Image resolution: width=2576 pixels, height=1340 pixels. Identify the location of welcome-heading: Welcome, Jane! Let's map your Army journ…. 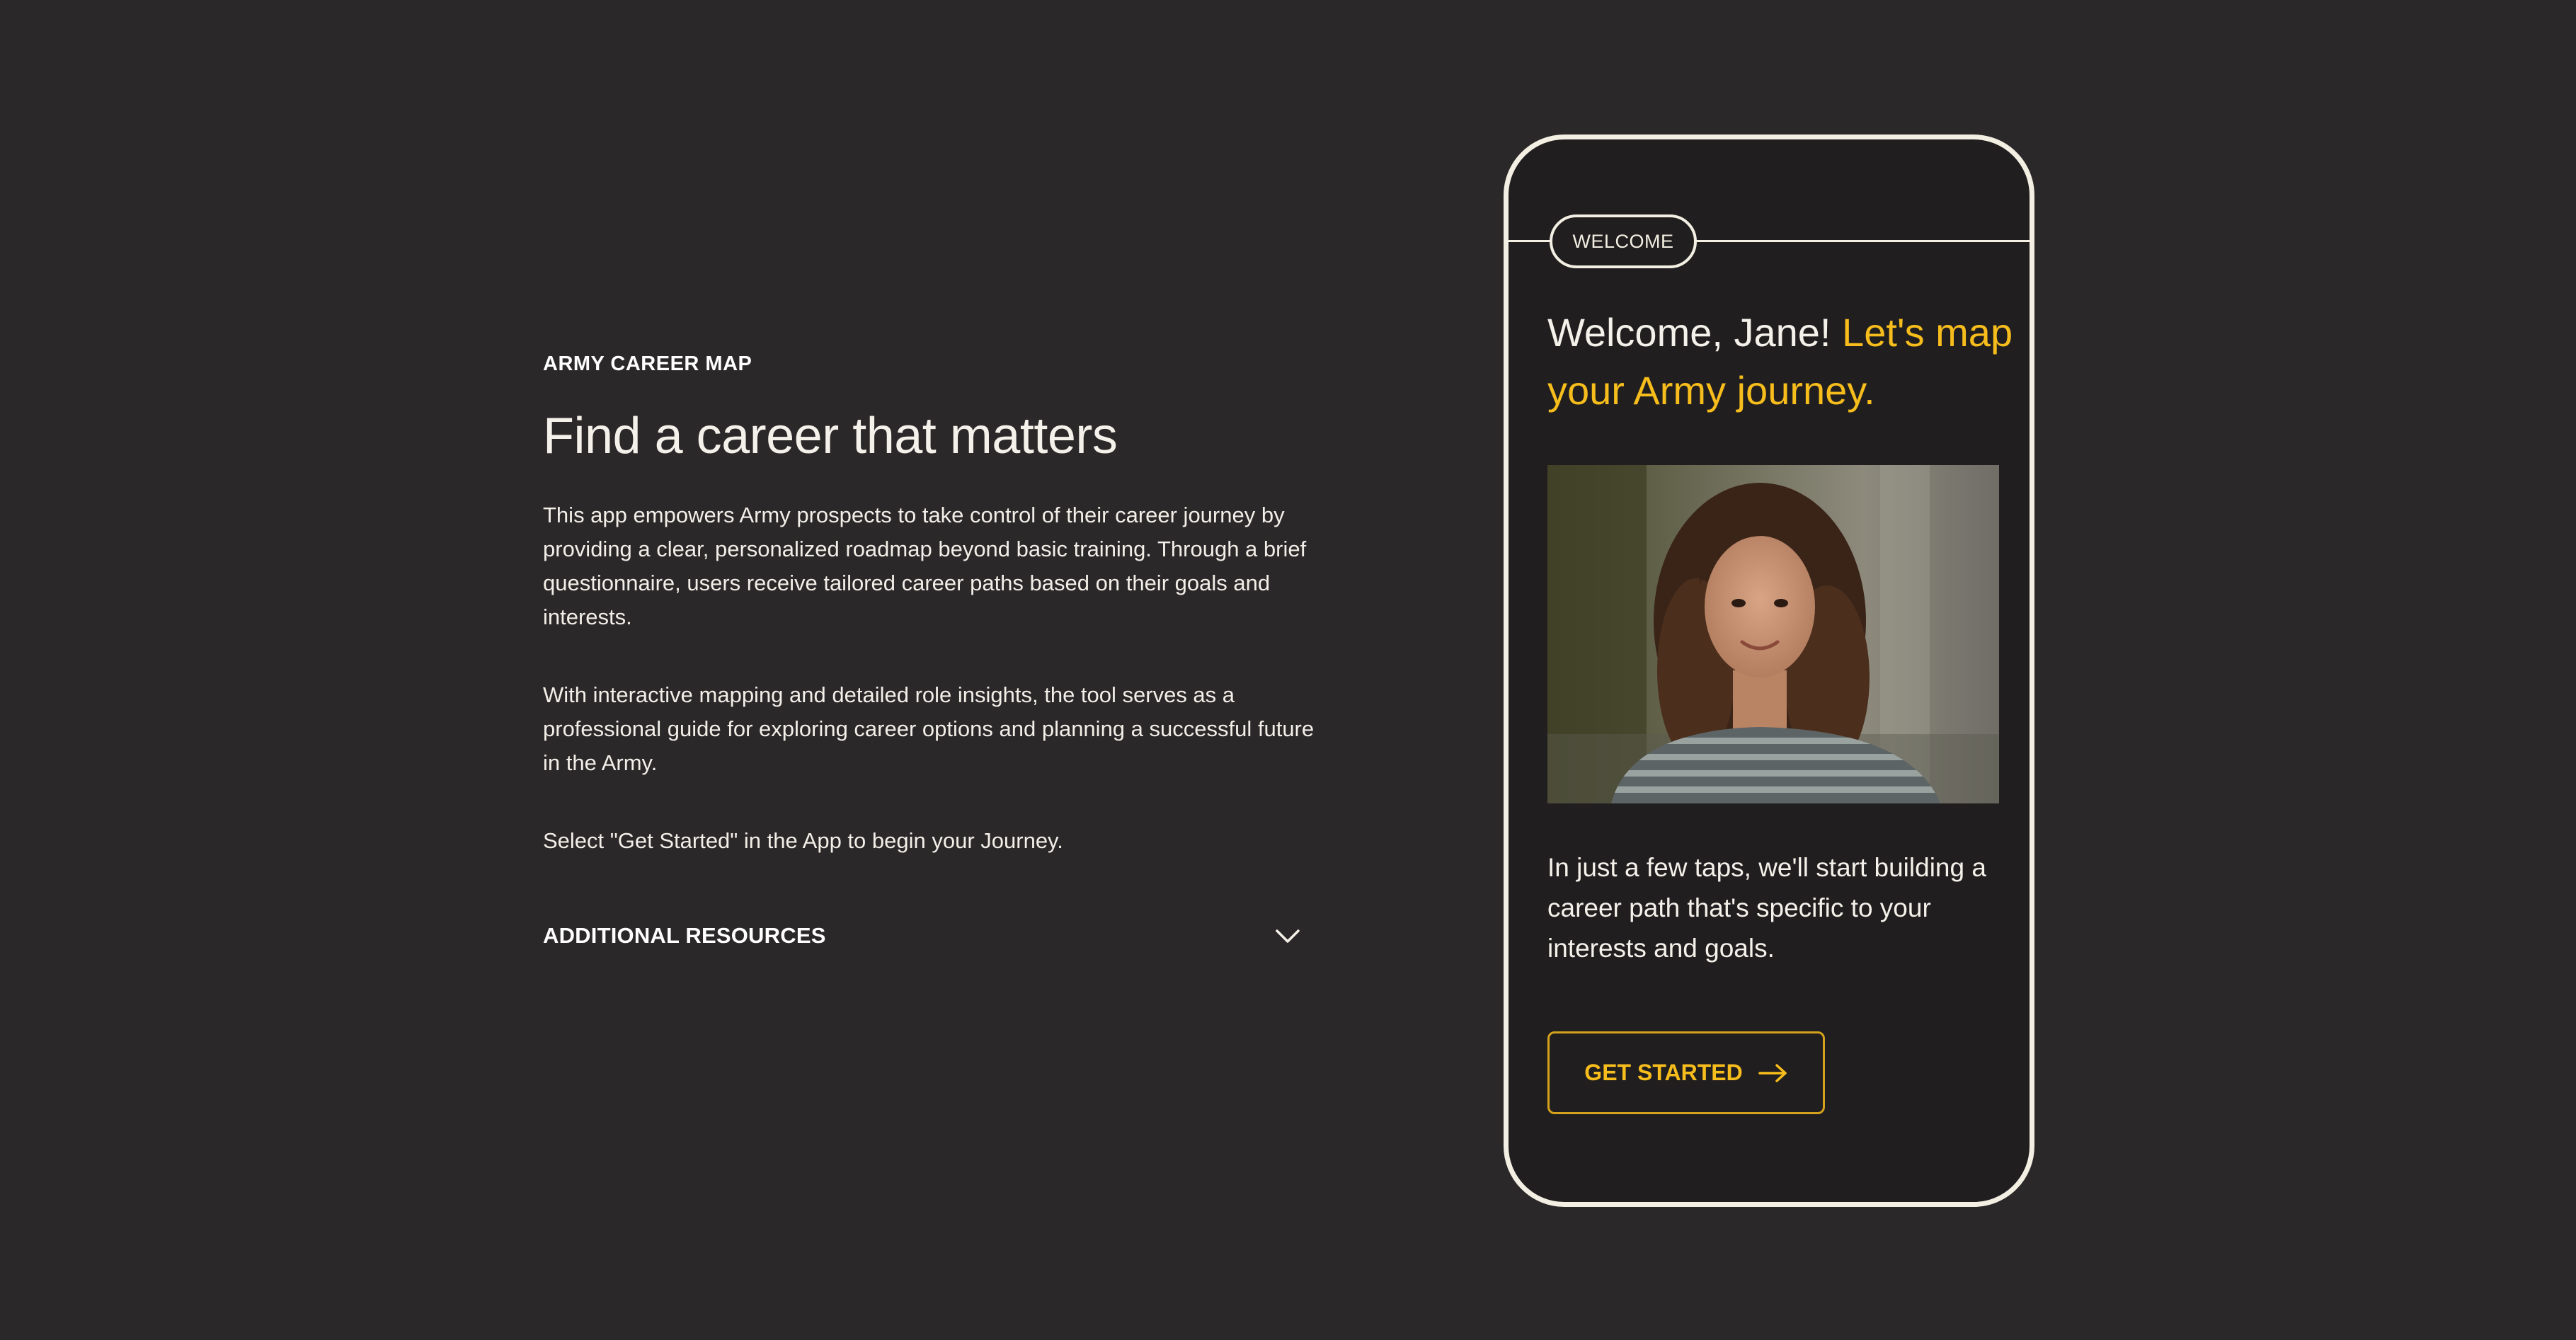
(1781, 362).